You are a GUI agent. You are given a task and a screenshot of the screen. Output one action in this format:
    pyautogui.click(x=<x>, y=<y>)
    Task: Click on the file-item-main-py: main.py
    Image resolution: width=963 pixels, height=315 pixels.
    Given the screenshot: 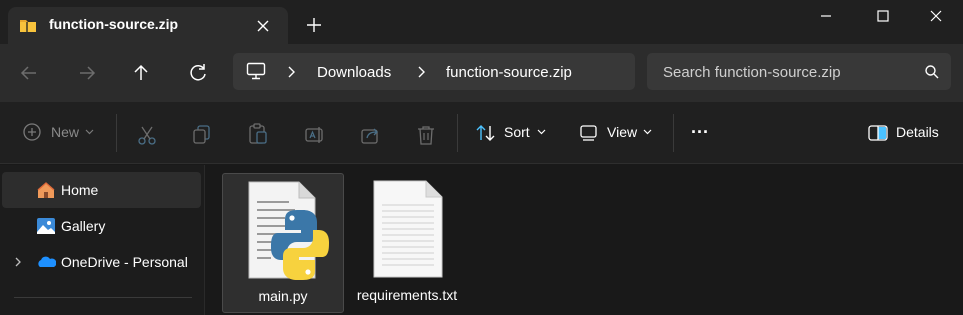 What is the action you would take?
    pyautogui.click(x=283, y=243)
    